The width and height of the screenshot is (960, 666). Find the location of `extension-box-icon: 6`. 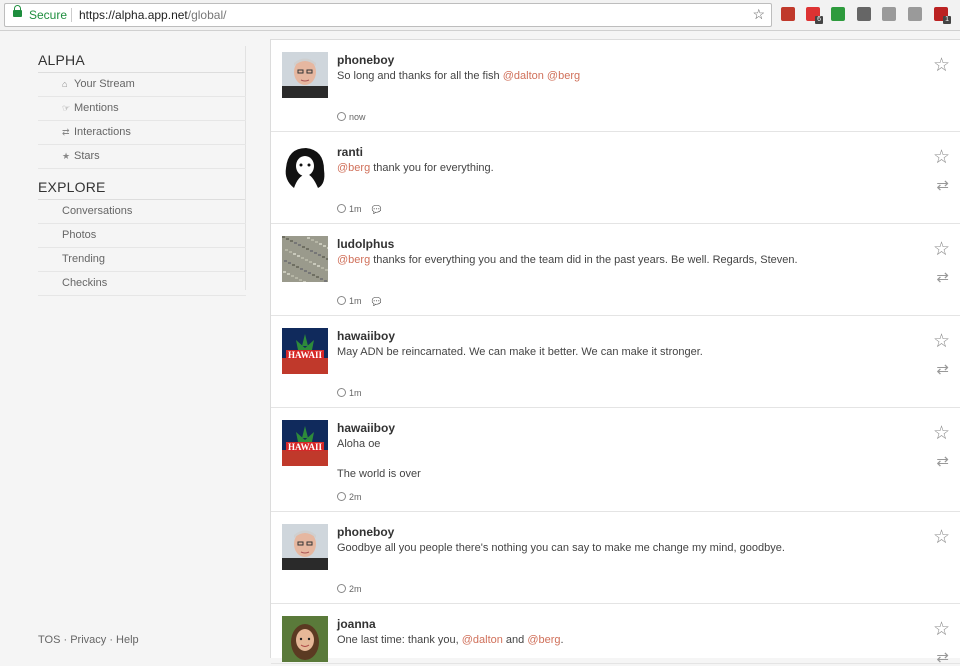

extension-box-icon: 6 is located at coordinates (814, 15).